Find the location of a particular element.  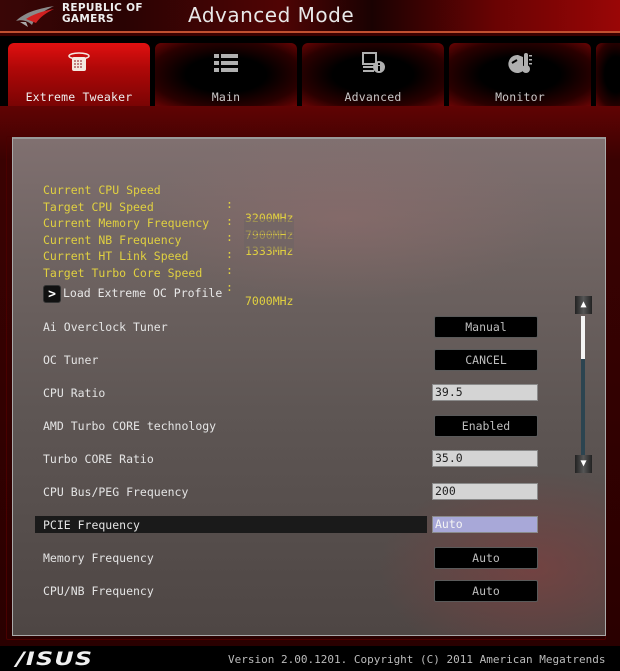

setting-label: OC Tuner is located at coordinates (71, 360).